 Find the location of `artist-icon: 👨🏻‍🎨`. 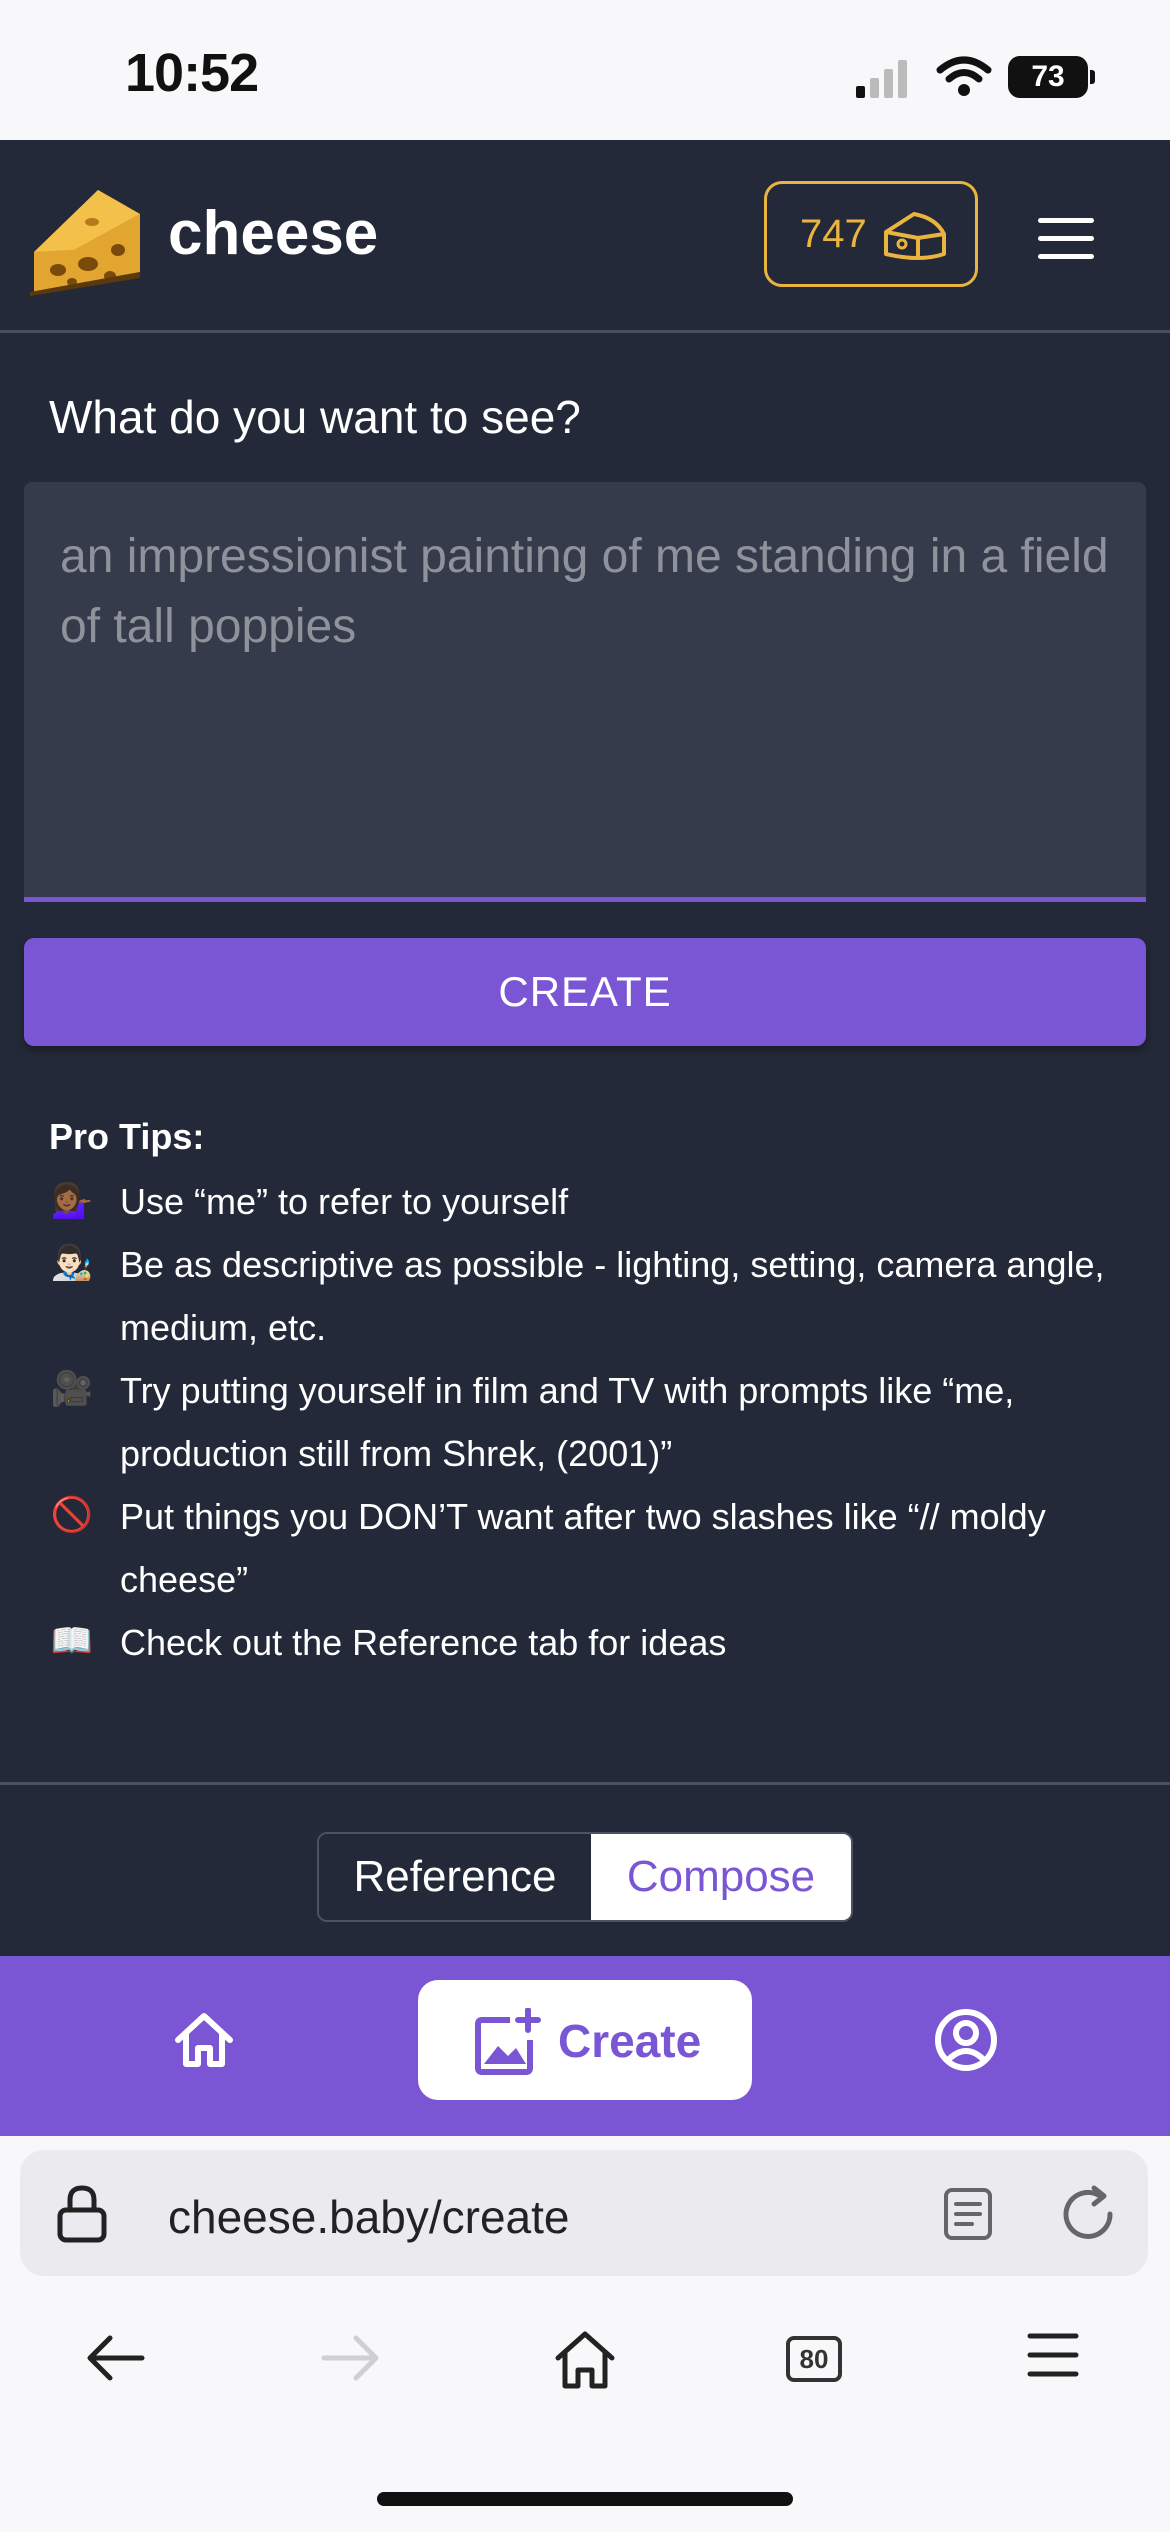

artist-icon: 👨🏻‍🎨 is located at coordinates (72, 1263).